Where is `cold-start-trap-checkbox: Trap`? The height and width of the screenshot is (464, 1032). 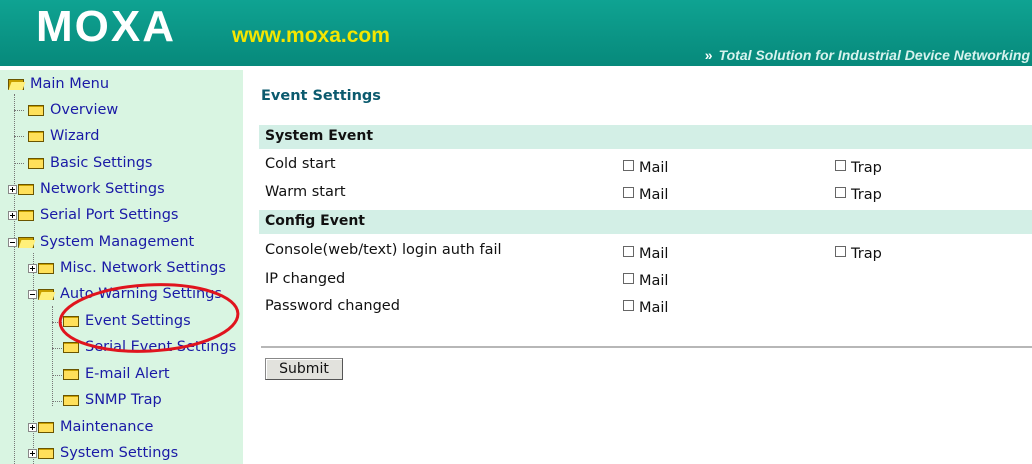
cold-start-trap-checkbox: Trap is located at coordinates (858, 167).